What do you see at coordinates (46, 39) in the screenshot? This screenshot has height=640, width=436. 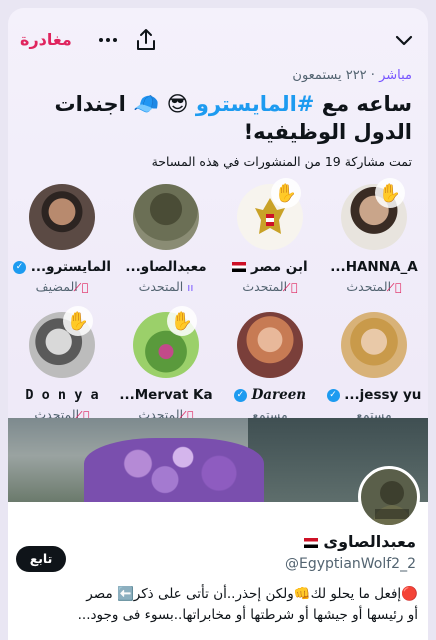 I see `leave-button: مغادرة` at bounding box center [46, 39].